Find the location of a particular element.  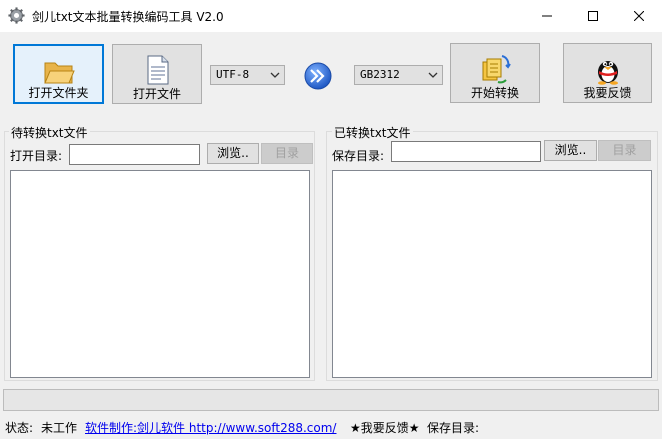

target-group-title: 已转换txt文件 is located at coordinates (372, 132).